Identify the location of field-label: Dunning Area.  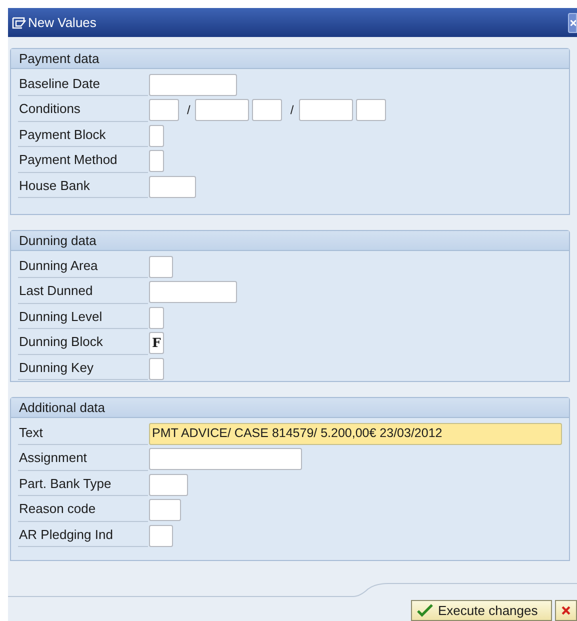
(83, 266).